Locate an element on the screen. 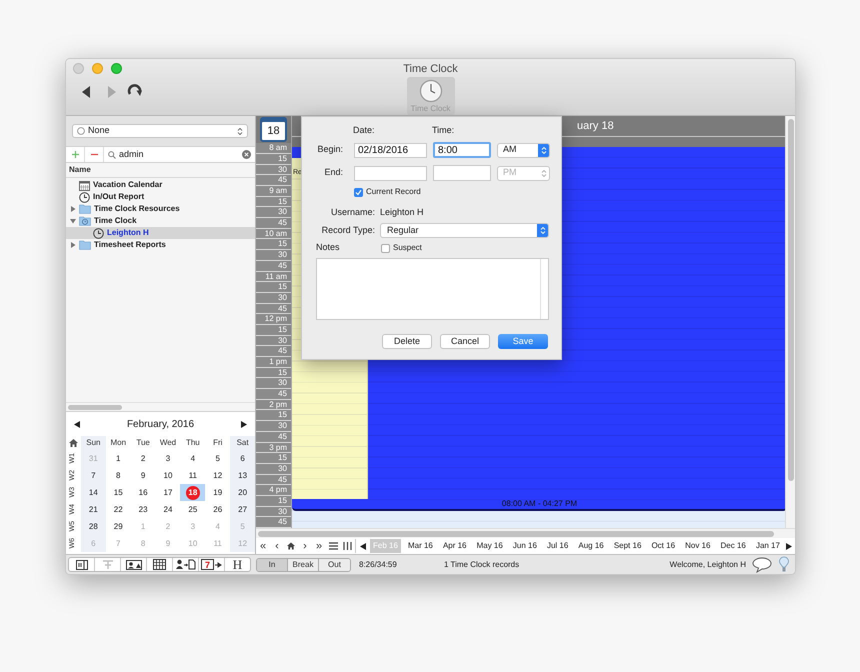  calendar-day: 15 is located at coordinates (118, 492).